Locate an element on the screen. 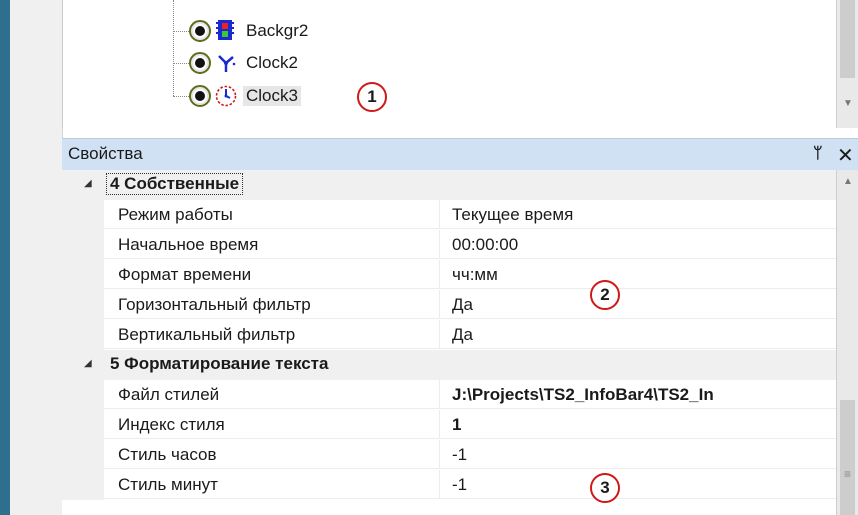 The width and height of the screenshot is (858, 515). category-label: 4 Собственные is located at coordinates (174, 184).